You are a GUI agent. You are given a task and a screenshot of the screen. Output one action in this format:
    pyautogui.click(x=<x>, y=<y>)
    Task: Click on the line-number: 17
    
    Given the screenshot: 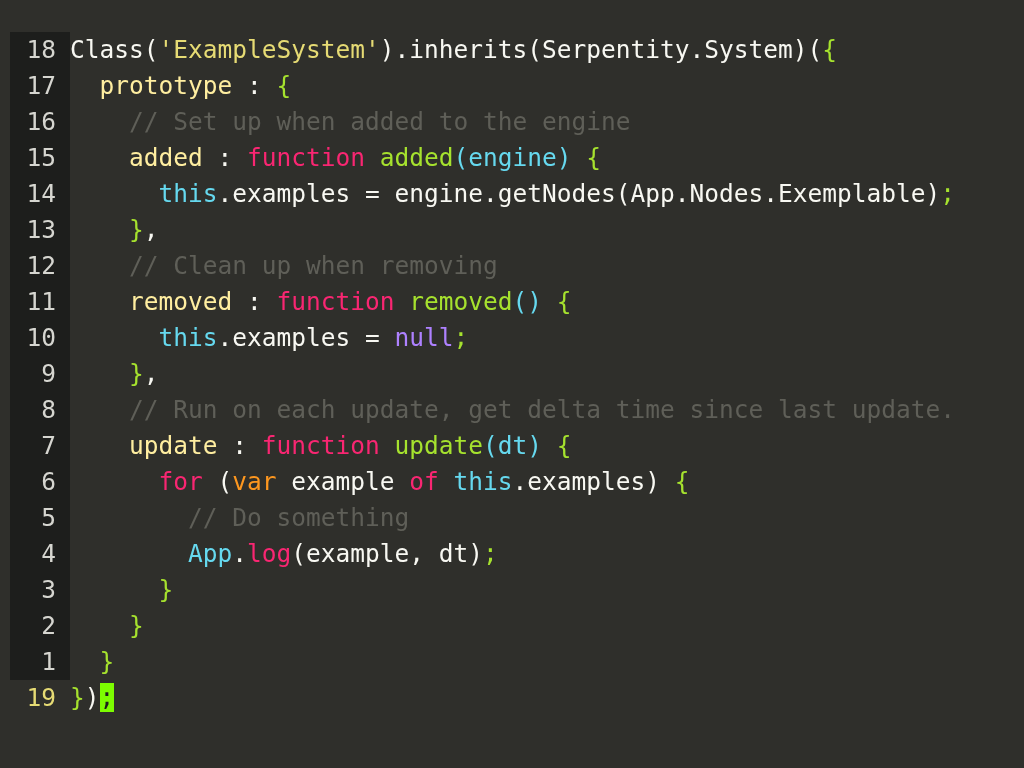 What is the action you would take?
    pyautogui.click(x=40, y=86)
    